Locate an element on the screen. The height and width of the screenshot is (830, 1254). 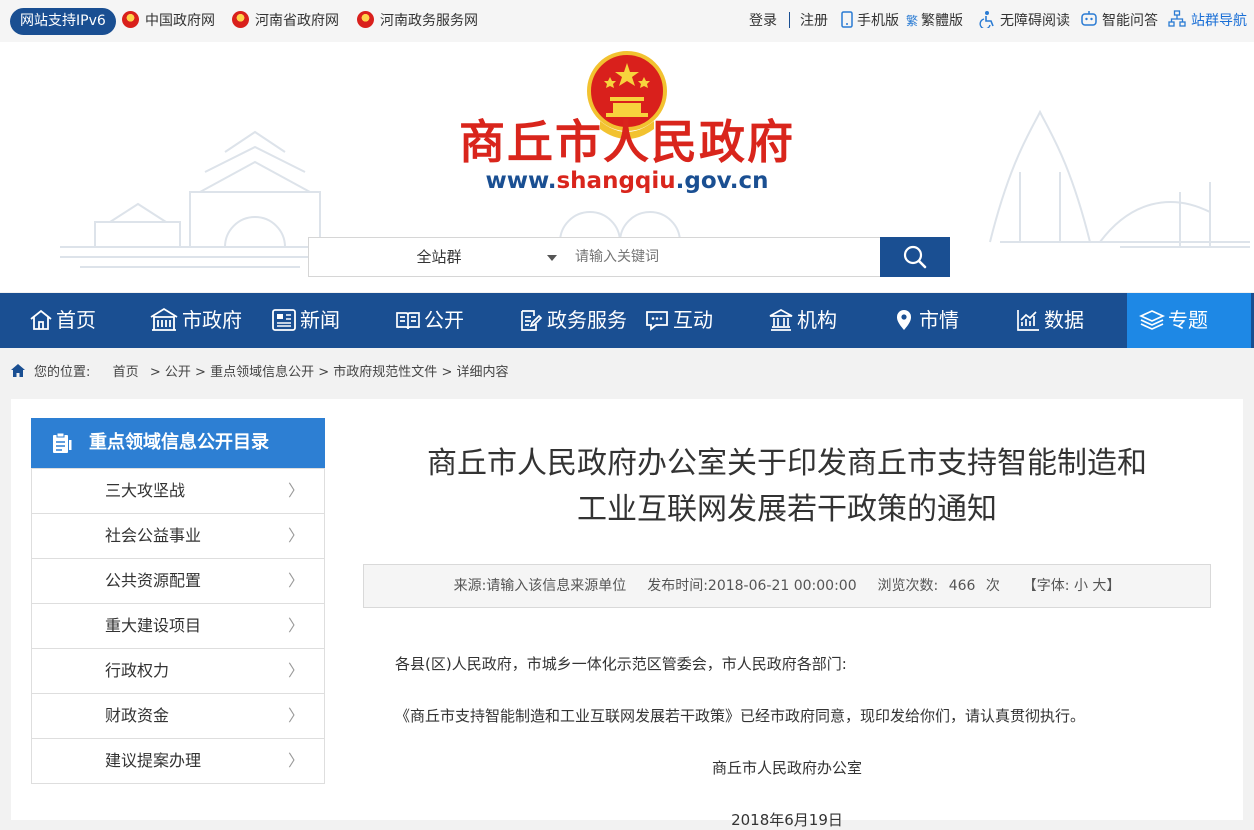
traditional-icon: 繁 is located at coordinates (912, 21).